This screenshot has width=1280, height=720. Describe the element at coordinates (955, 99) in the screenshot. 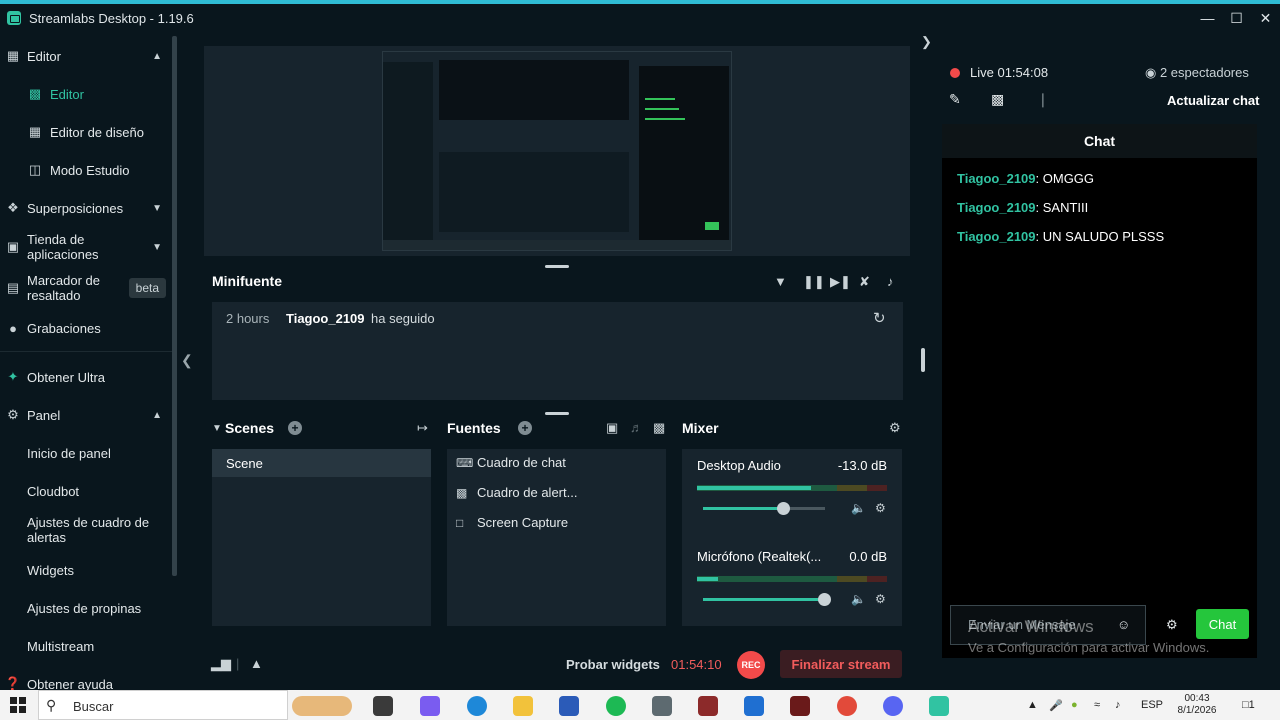

I see `edit-stream-icon: ✎` at that location.